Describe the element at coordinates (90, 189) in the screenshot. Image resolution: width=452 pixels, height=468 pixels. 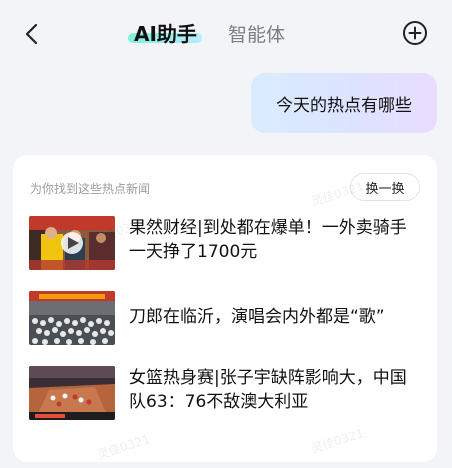
I see `news-card-hint: 为你找到这些热点新闻` at that location.